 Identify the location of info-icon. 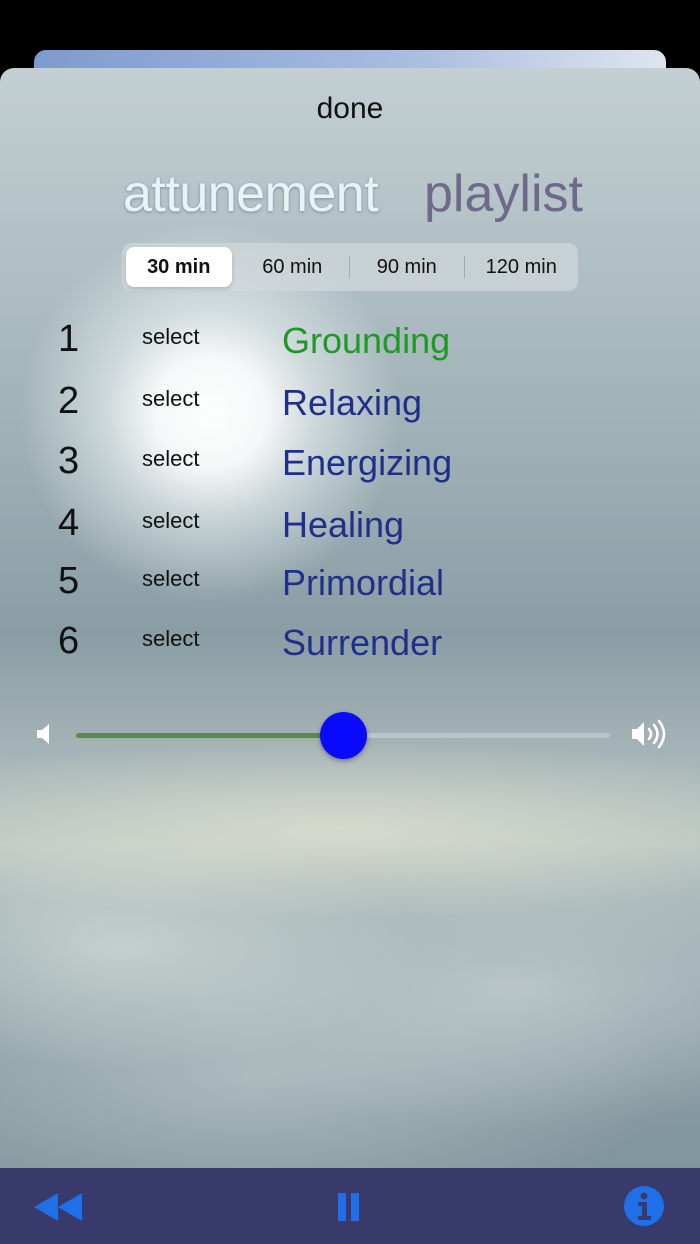
(644, 1208).